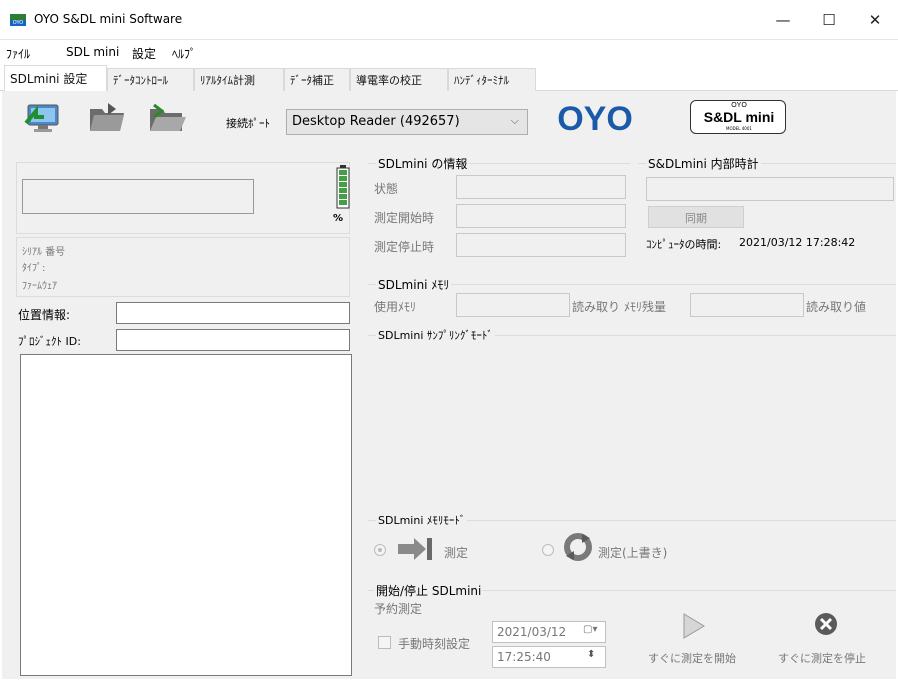 The image size is (898, 681). What do you see at coordinates (492, 79) in the screenshot?
I see `tab-handy-terminal: ﾊﾝﾃﾞｨﾀｰﾐﾅﾙ` at bounding box center [492, 79].